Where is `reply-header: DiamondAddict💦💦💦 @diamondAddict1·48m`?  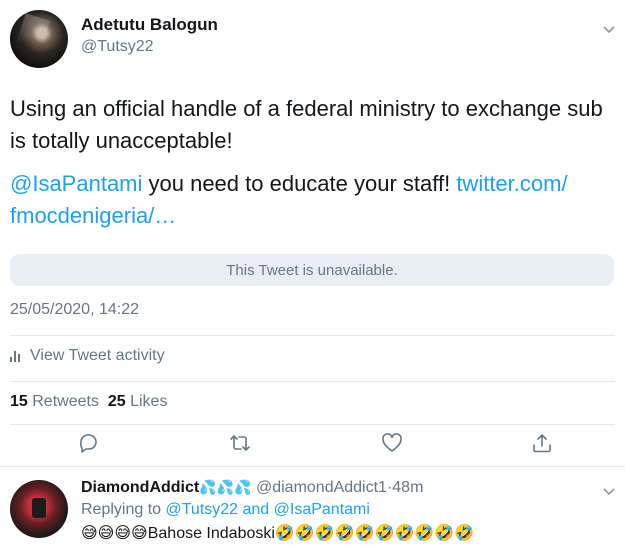
reply-header: DiamondAddict💦💦💦 @diamondAddict1·48m is located at coordinates (252, 488).